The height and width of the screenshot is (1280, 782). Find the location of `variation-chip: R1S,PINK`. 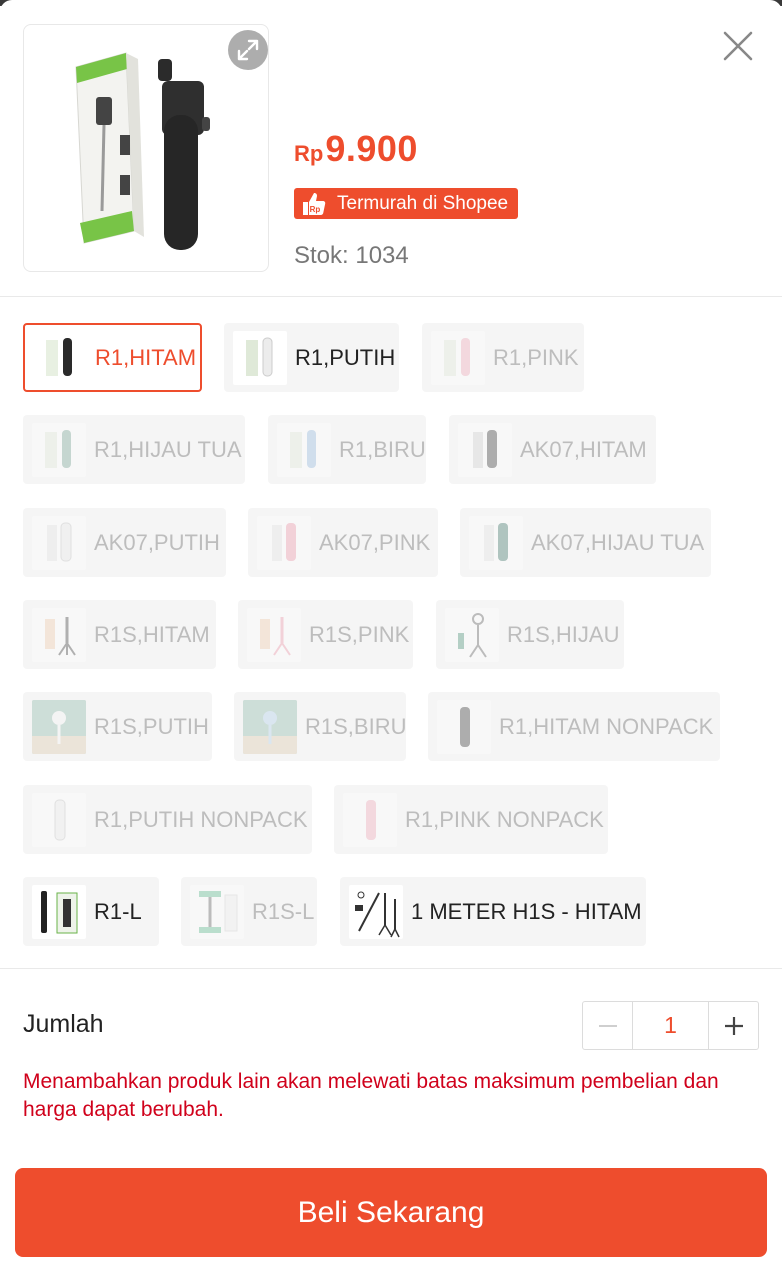

variation-chip: R1S,PINK is located at coordinates (325, 634).